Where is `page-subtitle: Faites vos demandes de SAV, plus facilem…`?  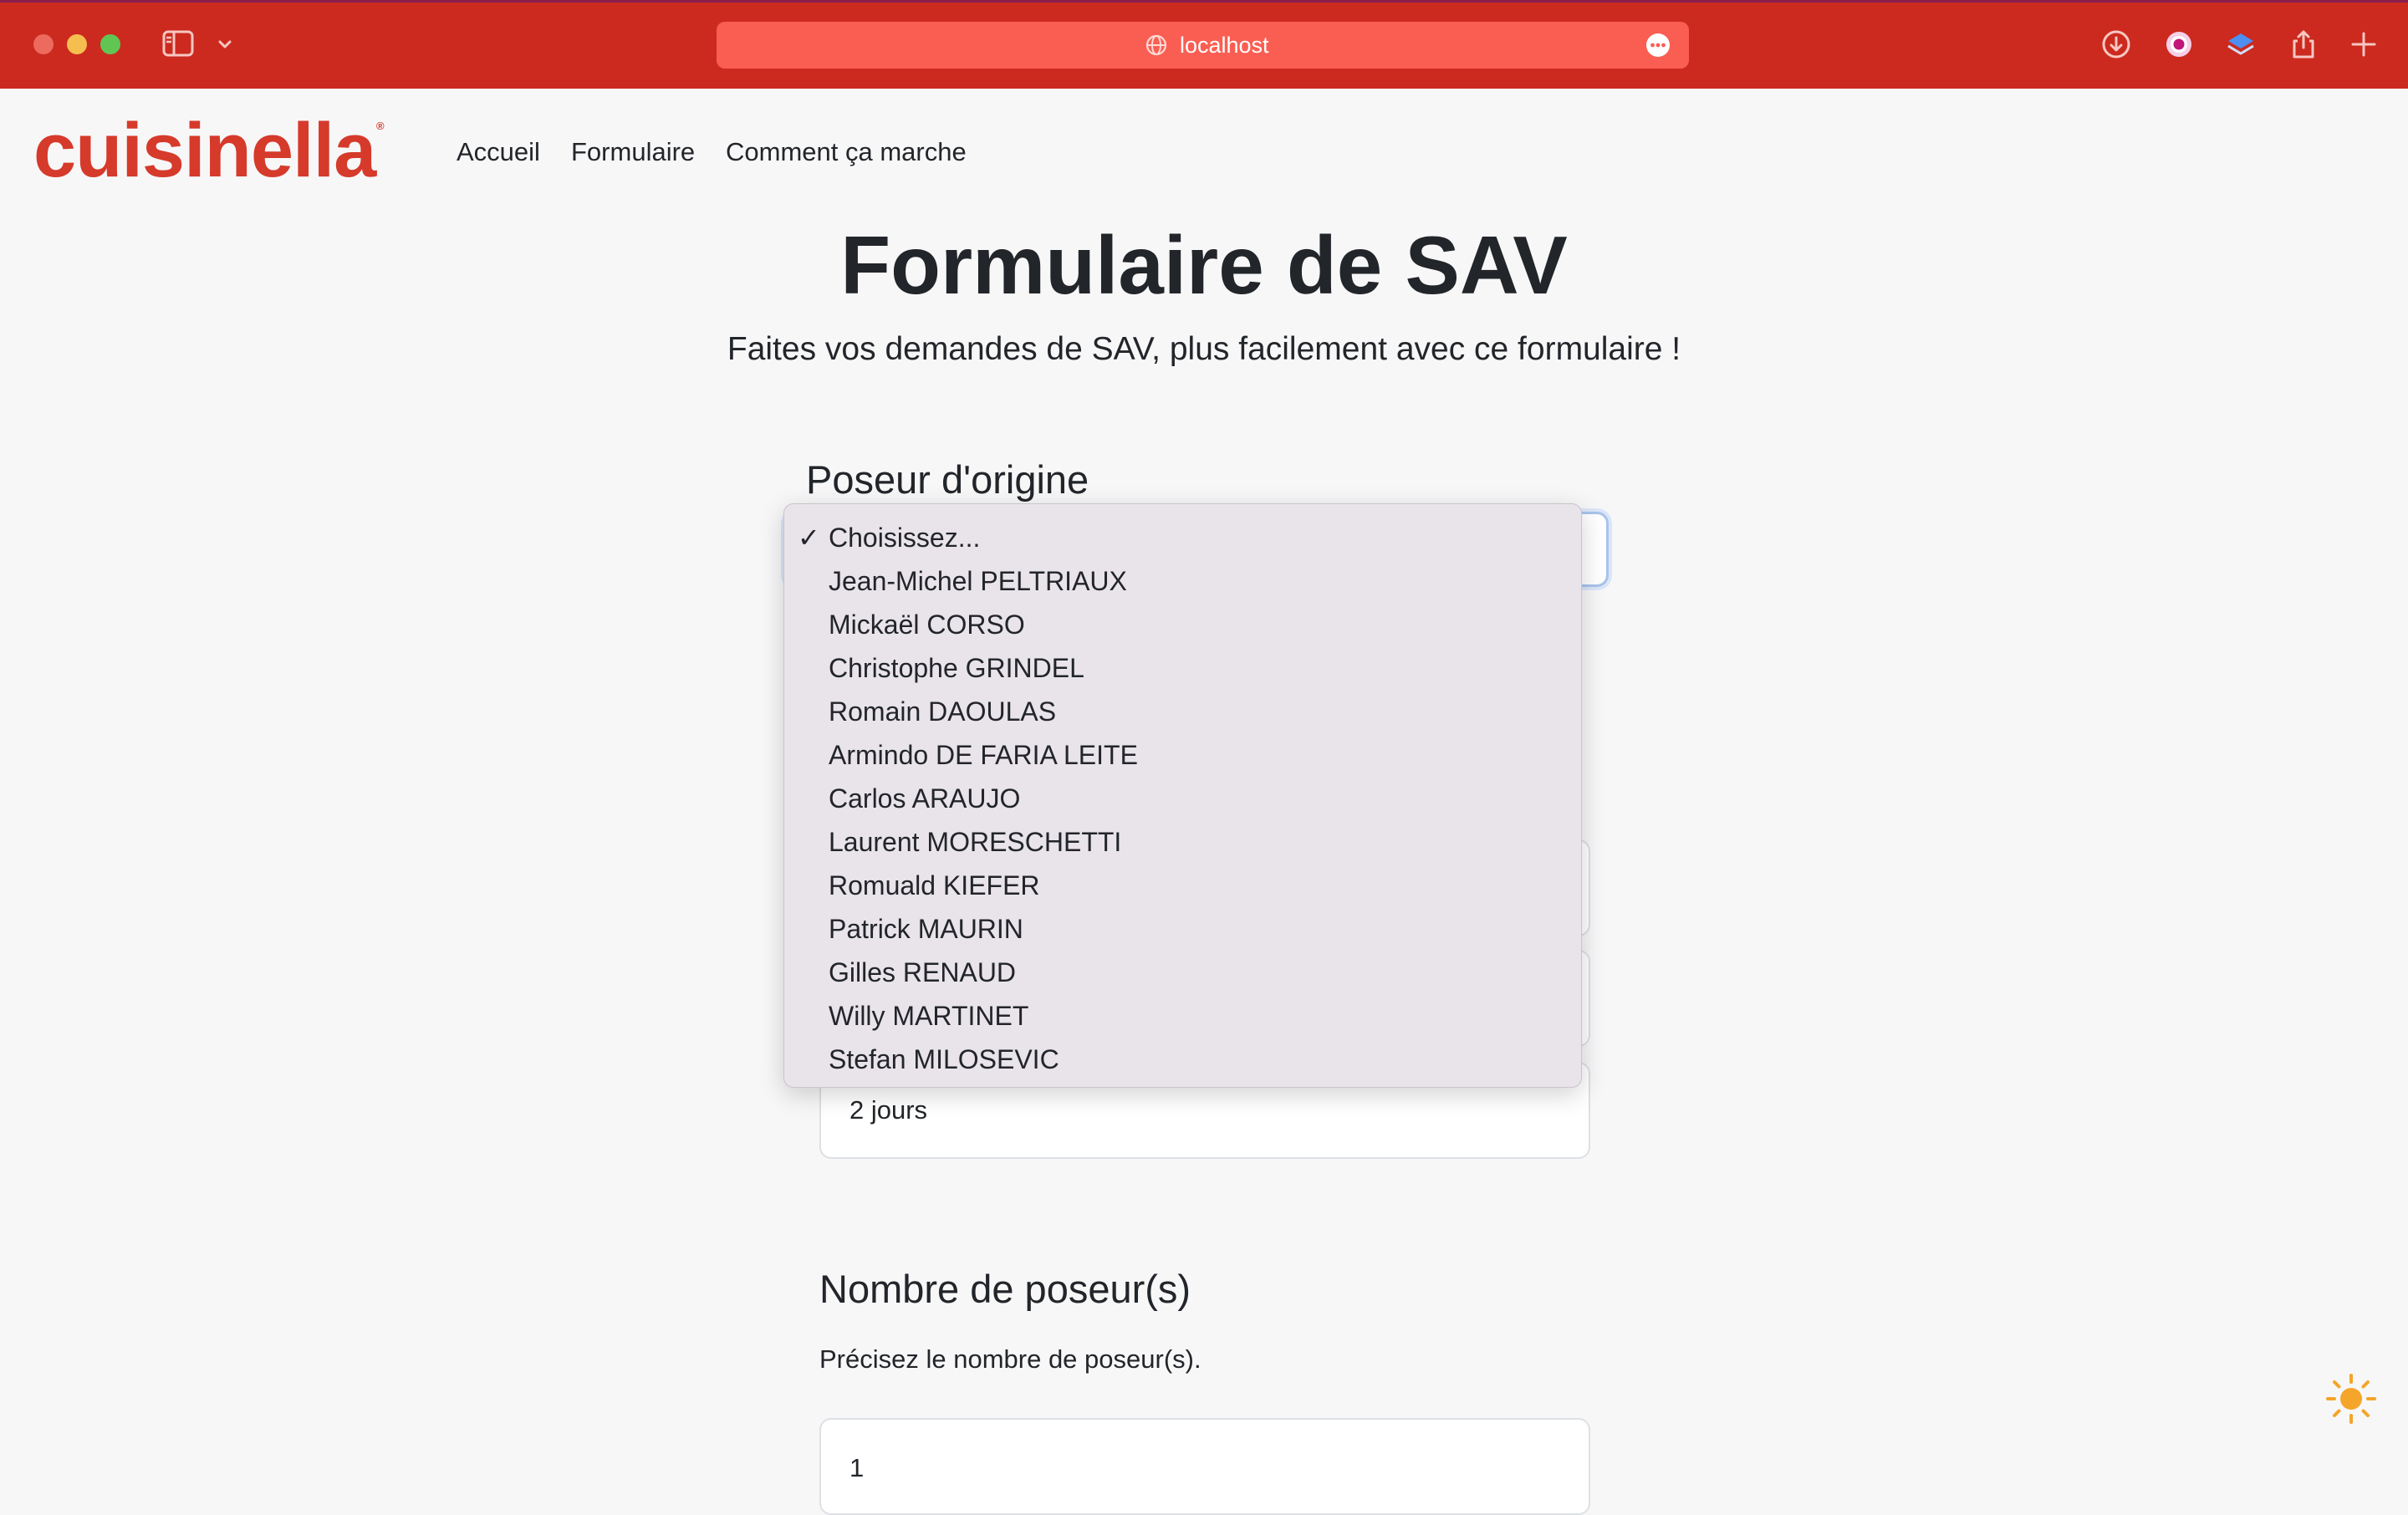
page-subtitle: Faites vos demandes de SAV, plus facilem… is located at coordinates (1204, 349).